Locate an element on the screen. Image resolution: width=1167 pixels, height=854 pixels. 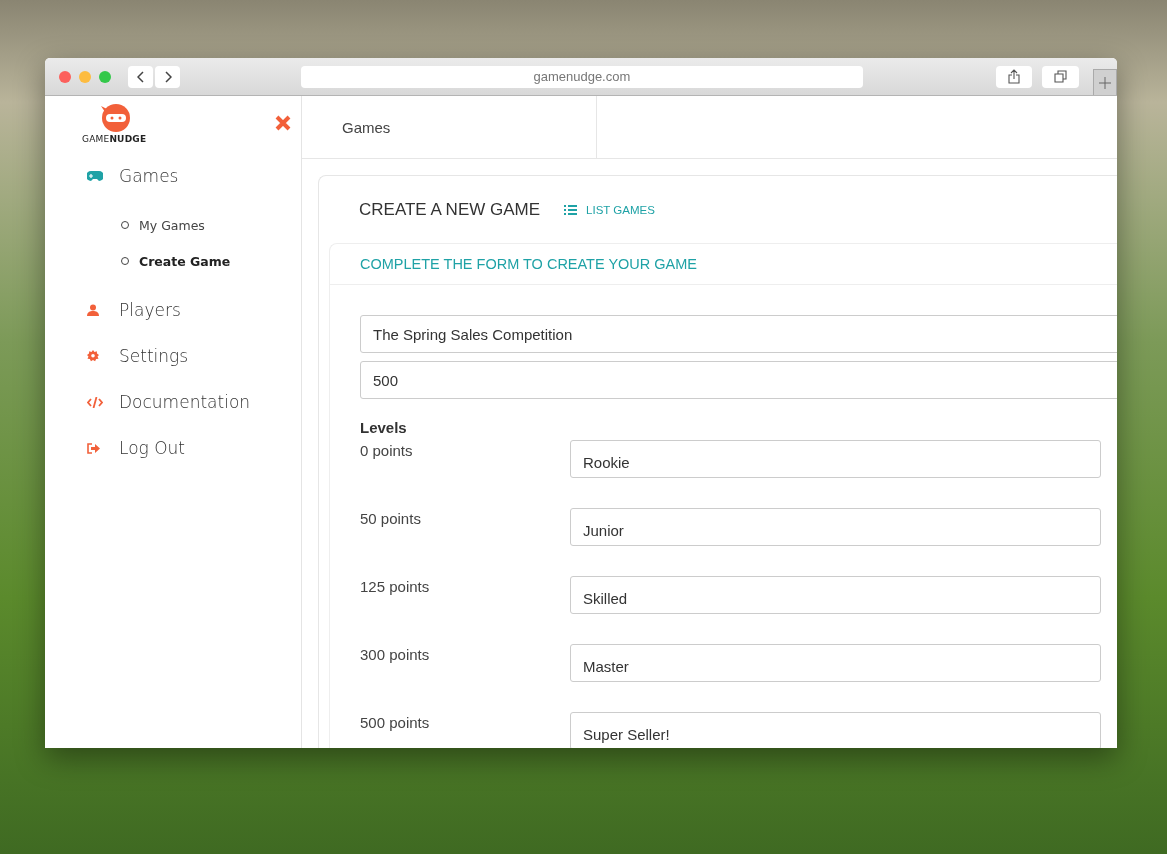
forward-button is located at coordinates (167, 76).